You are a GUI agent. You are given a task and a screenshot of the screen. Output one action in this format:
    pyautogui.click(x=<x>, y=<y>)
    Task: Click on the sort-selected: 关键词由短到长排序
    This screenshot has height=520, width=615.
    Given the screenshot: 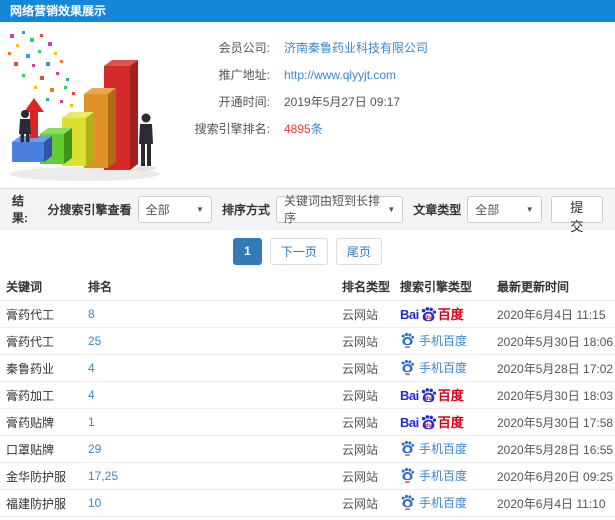 What is the action you would take?
    pyautogui.click(x=331, y=209)
    